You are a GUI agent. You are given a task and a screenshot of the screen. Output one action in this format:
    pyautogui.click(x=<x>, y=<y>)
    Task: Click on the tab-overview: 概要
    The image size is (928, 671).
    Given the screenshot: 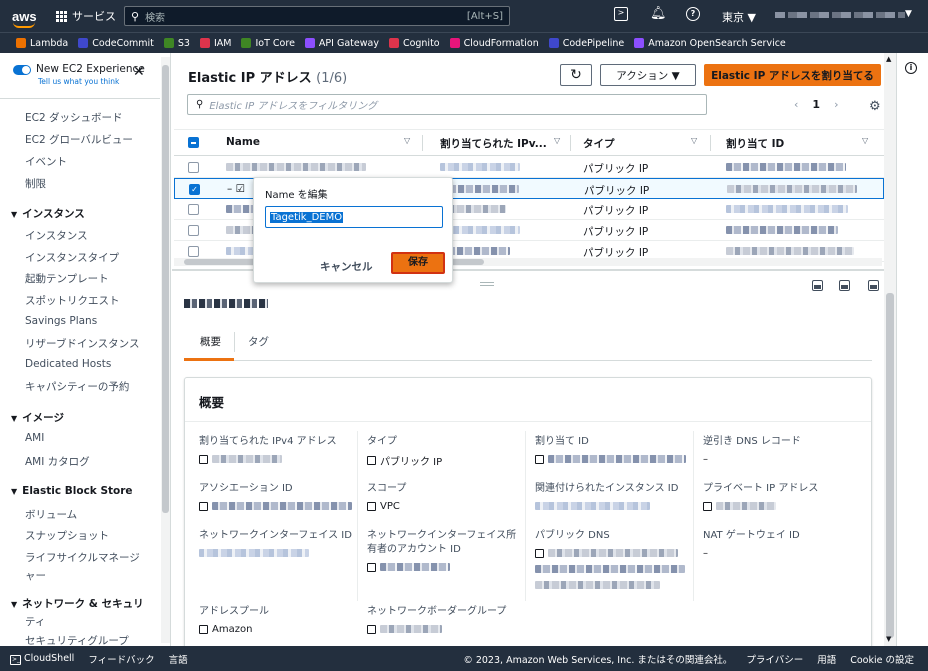 What is the action you would take?
    pyautogui.click(x=210, y=341)
    